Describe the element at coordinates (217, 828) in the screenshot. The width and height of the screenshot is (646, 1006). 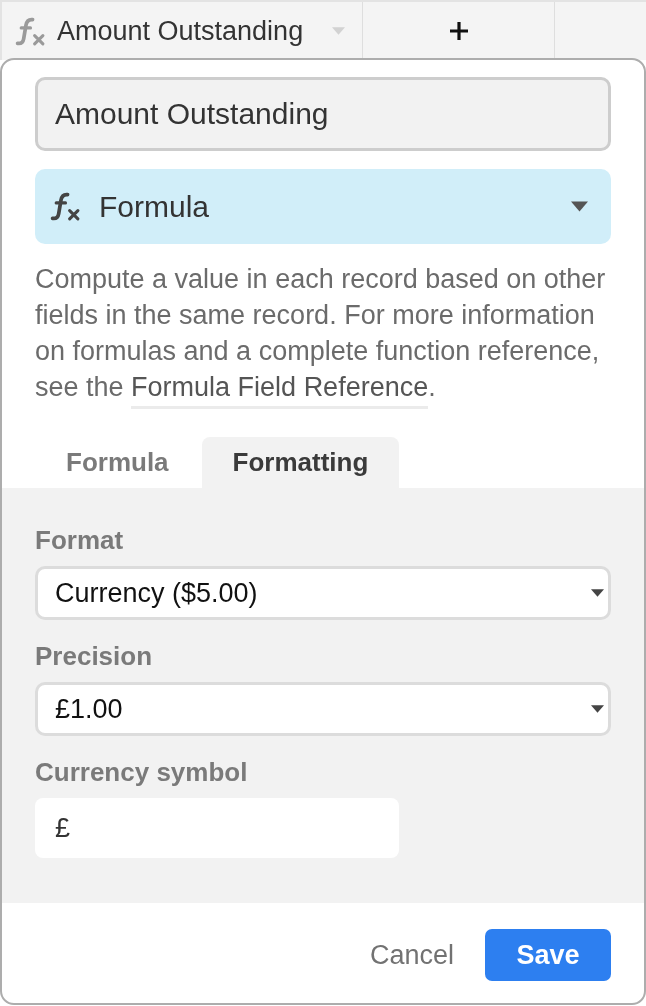
I see `text-input: £` at that location.